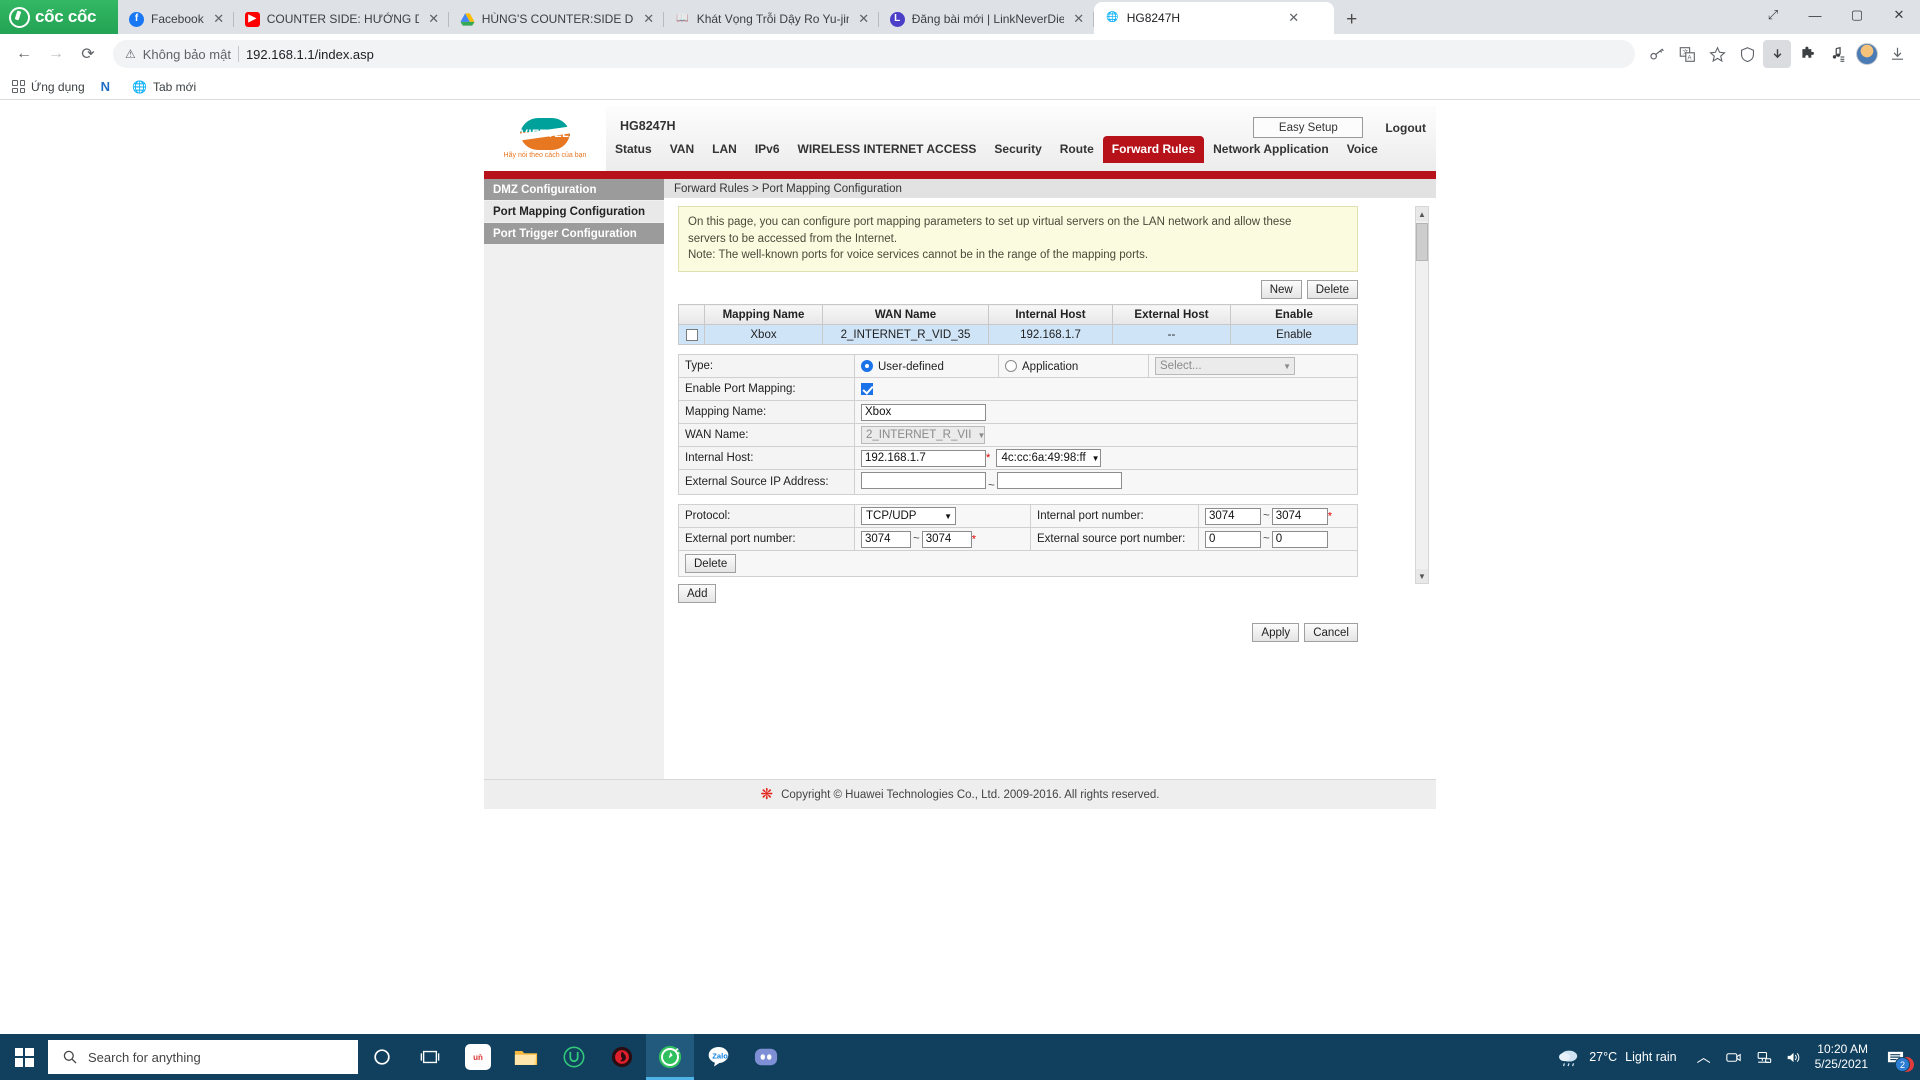  What do you see at coordinates (1106, 412) in the screenshot?
I see `mapping-name-cell: Xbox` at bounding box center [1106, 412].